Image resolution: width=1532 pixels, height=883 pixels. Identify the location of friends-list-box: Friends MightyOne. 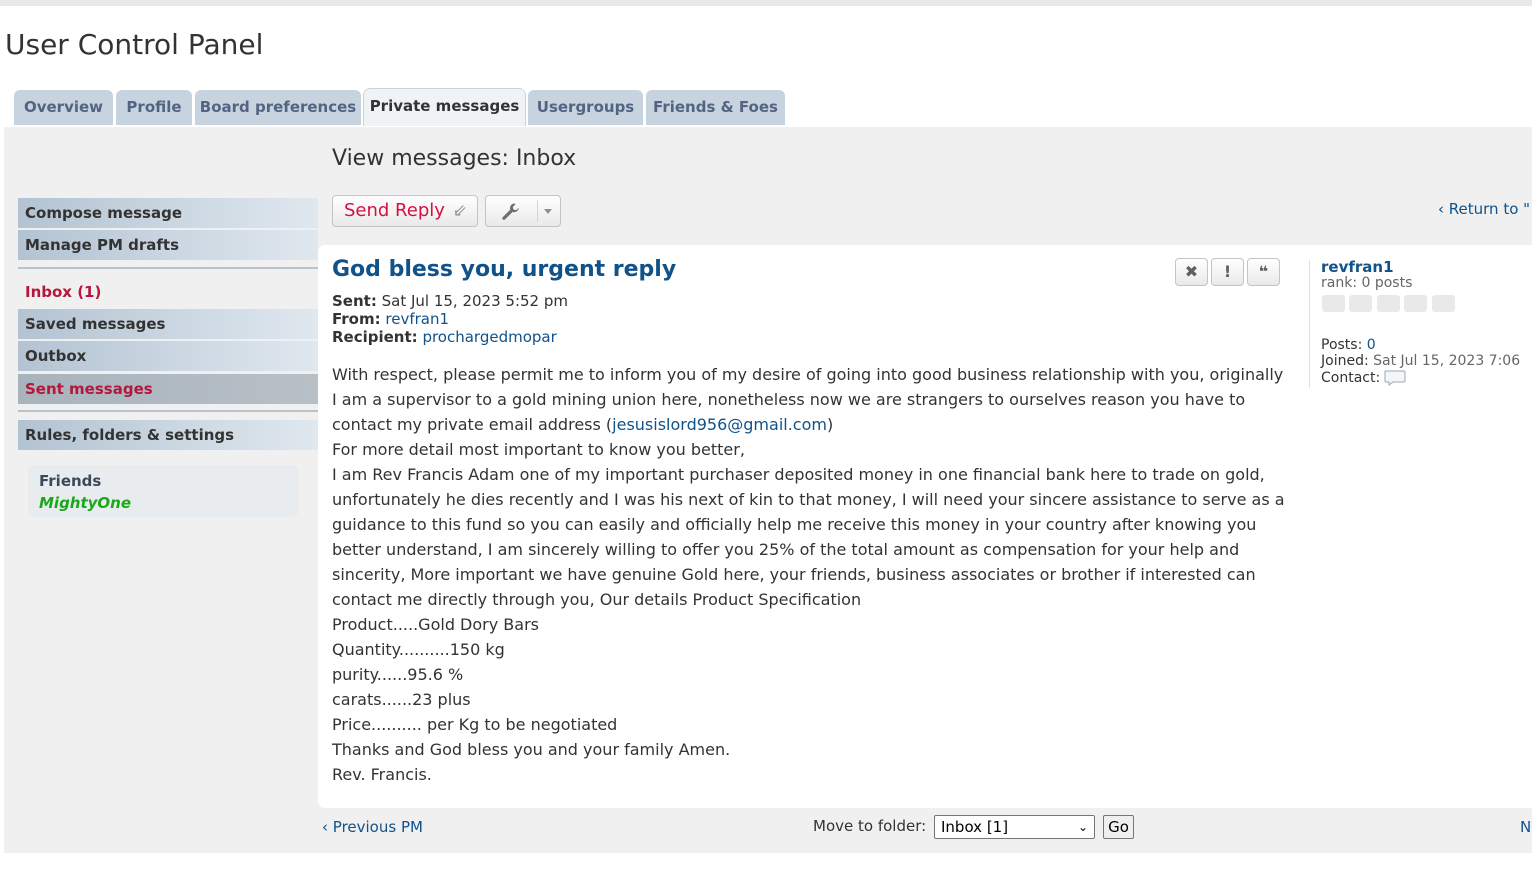
(163, 491).